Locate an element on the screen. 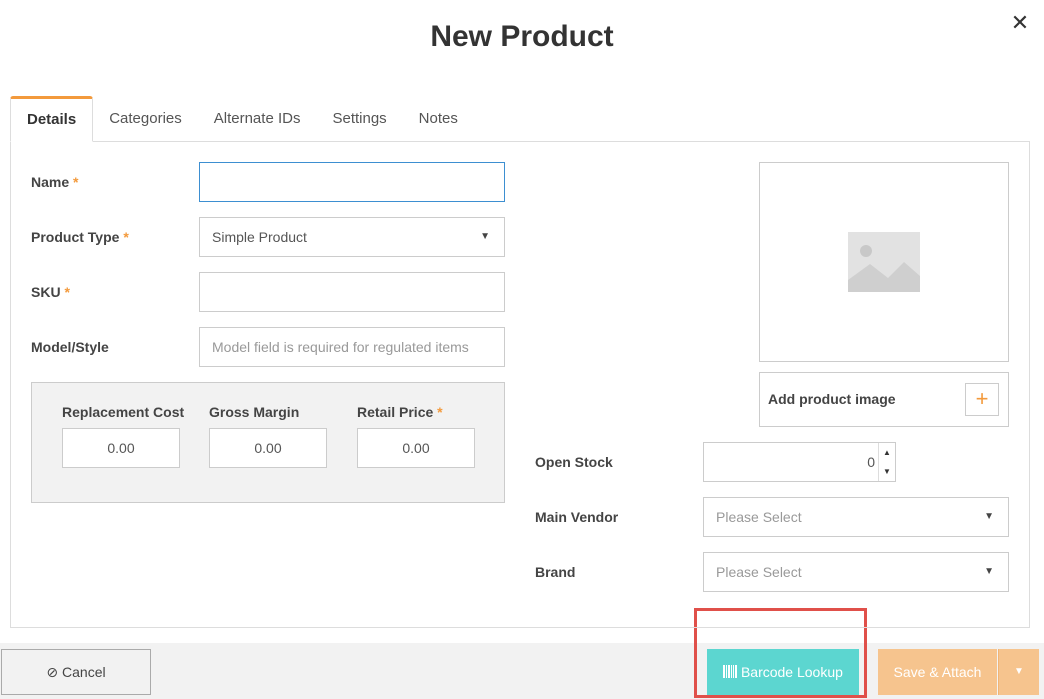 This screenshot has height=699, width=1044. retail-price-label: Retail Price * is located at coordinates (400, 412).